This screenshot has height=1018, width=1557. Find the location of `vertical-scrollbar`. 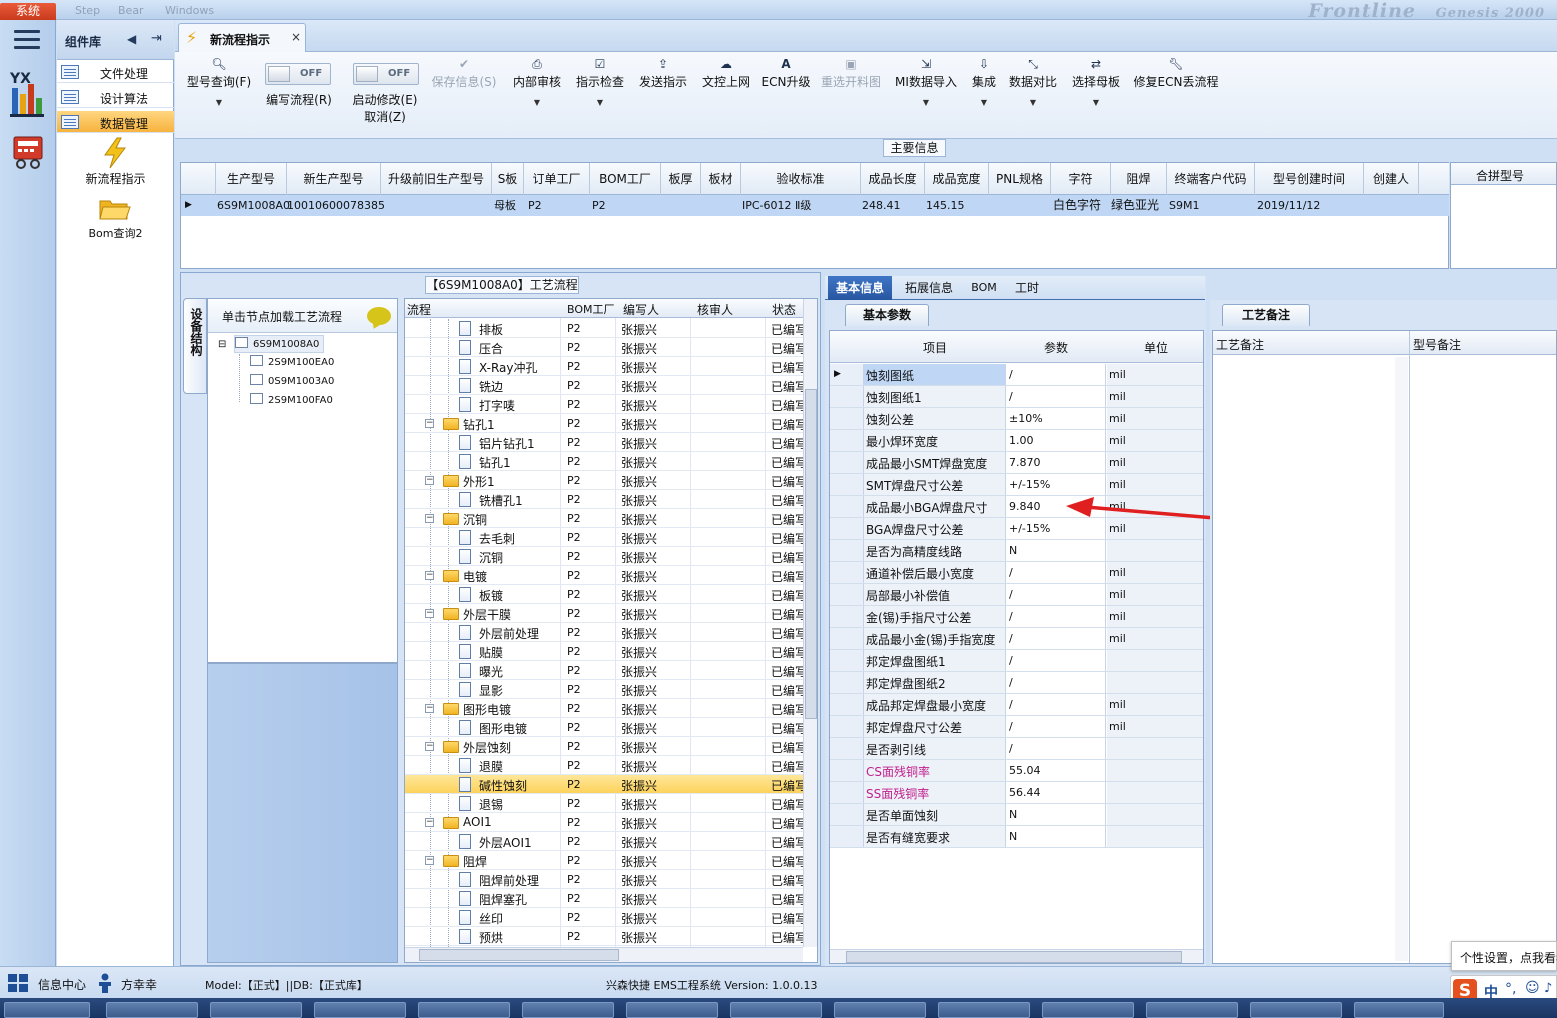

vertical-scrollbar is located at coordinates (1401, 659).